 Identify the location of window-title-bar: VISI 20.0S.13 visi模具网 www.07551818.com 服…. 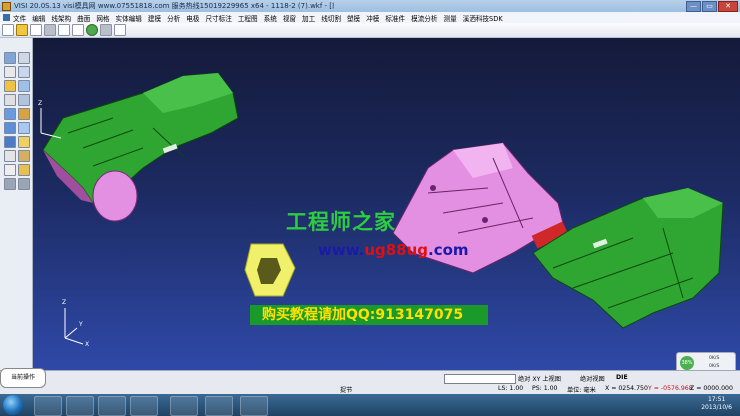
(370, 6).